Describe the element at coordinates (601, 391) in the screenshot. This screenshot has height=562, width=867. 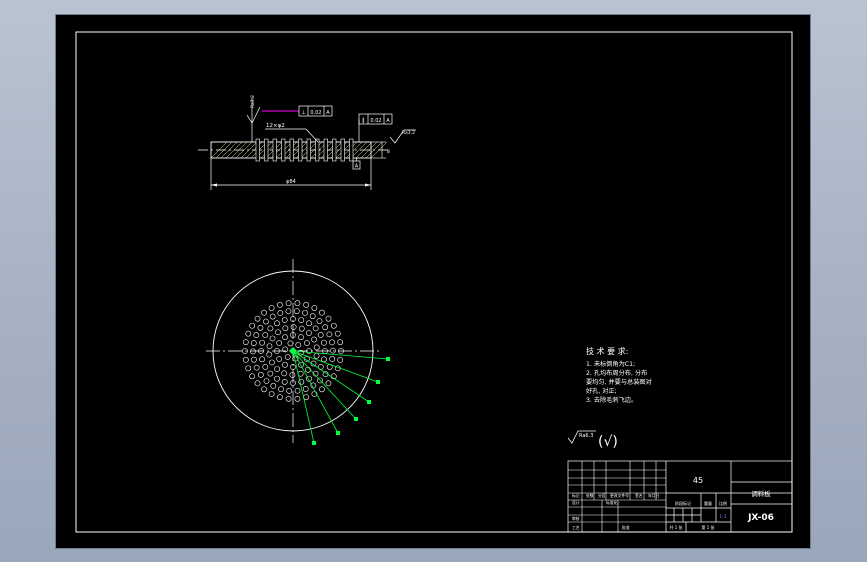
I see `tech-req-line-4: 好孔, 对正;` at that location.